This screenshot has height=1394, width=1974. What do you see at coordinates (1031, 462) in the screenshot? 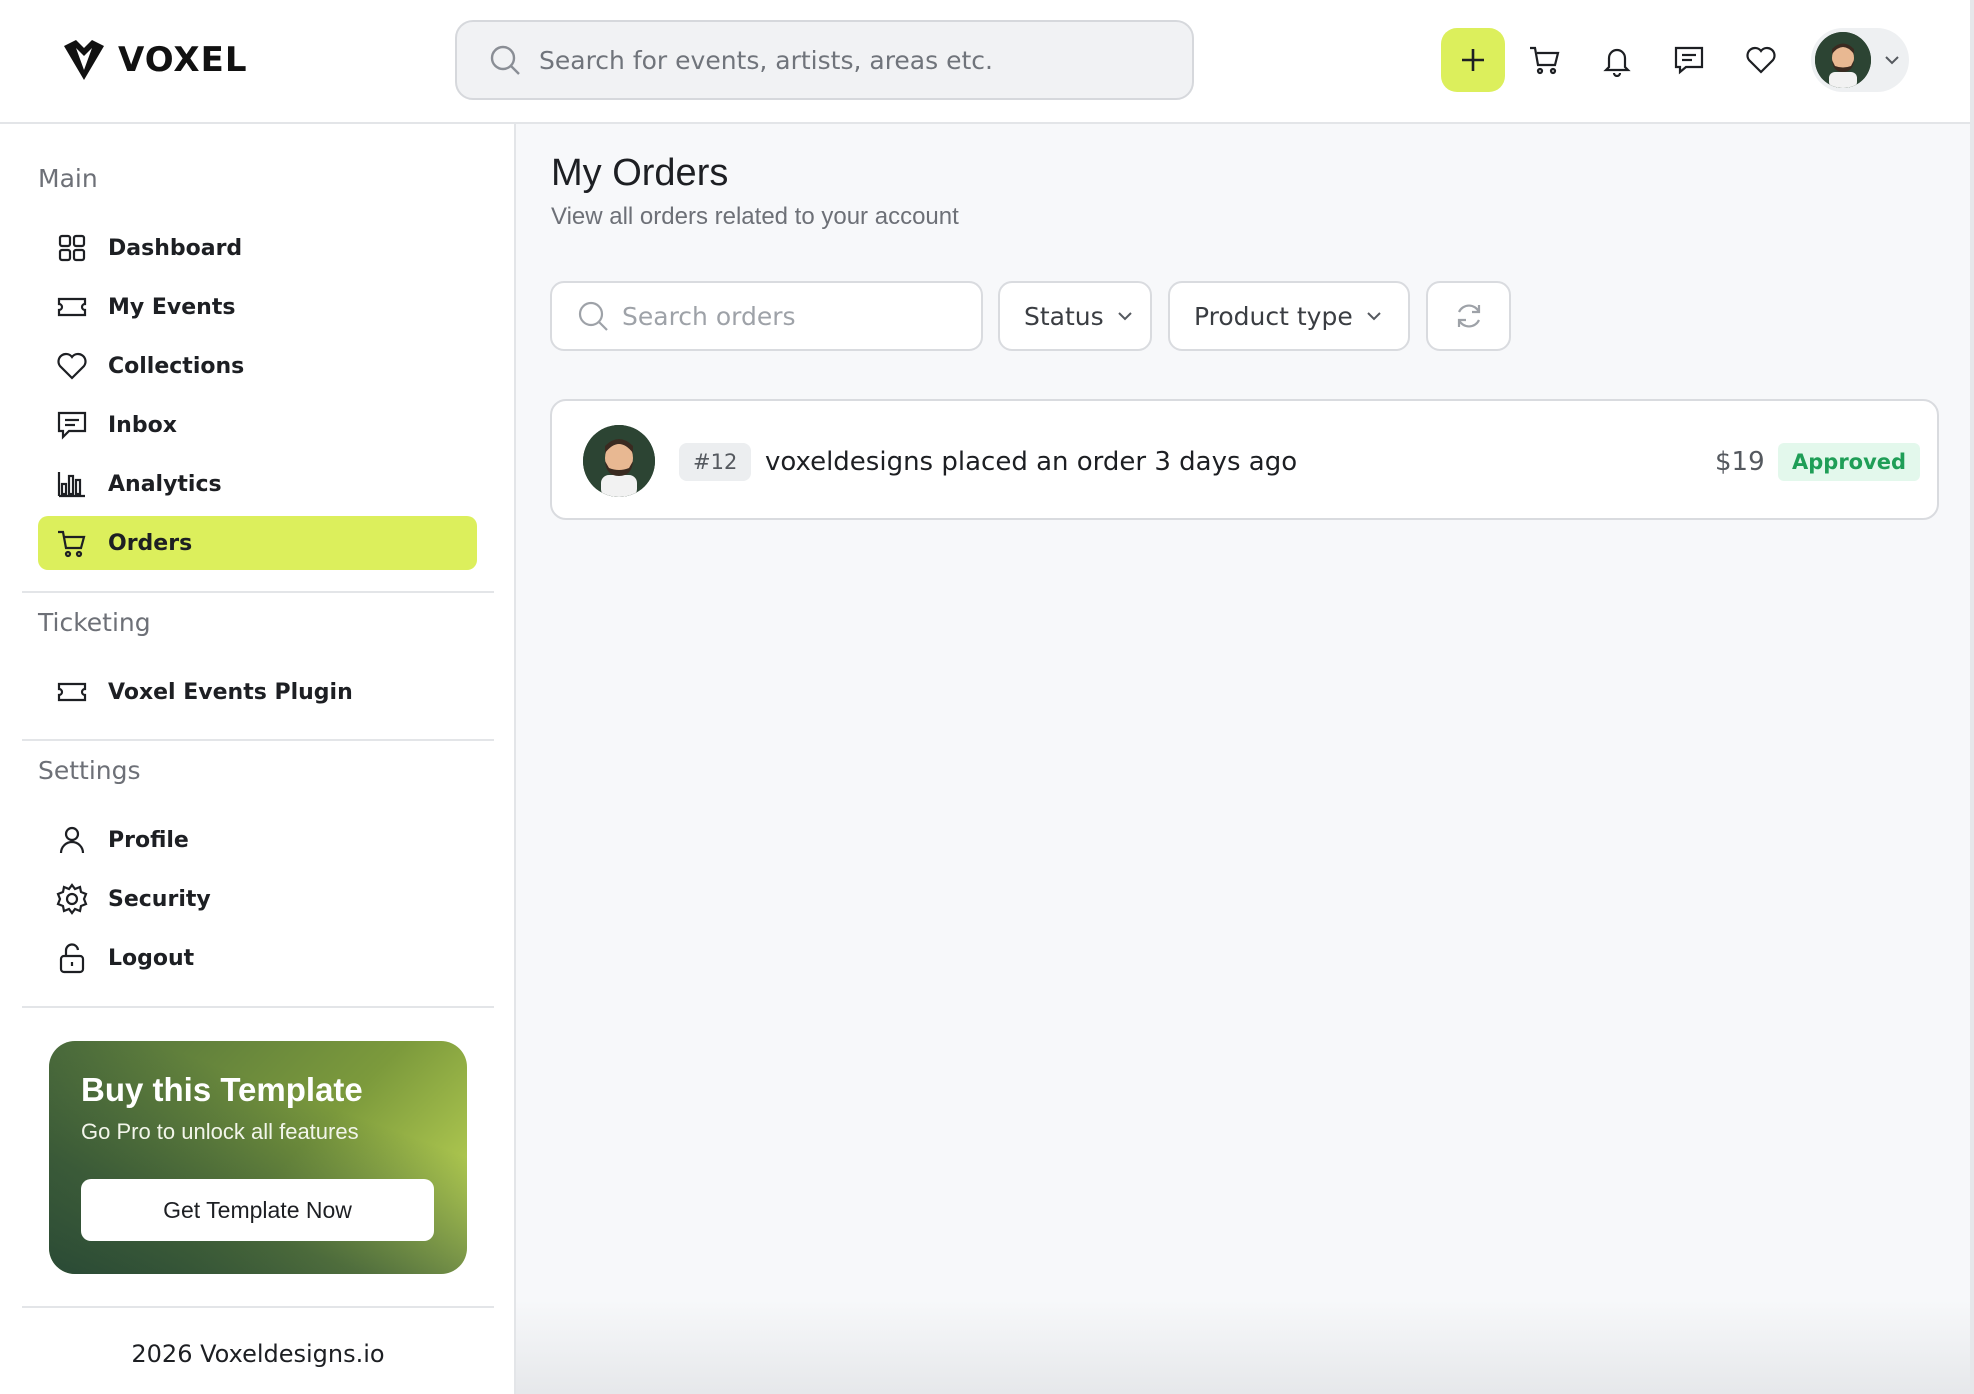
I see `order-description: voxeldesigns placed an order 3 days ago` at bounding box center [1031, 462].